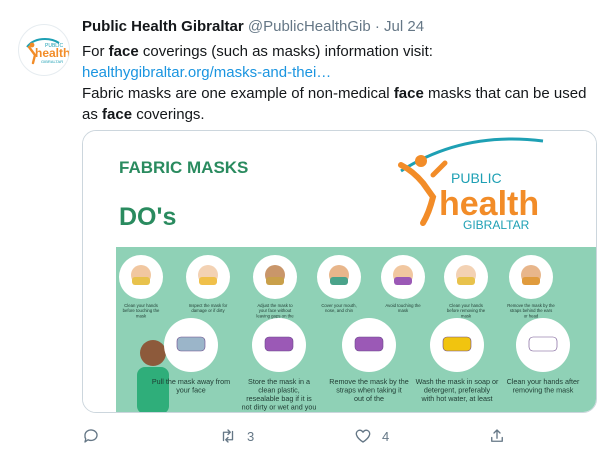  I want to click on avatar: PUBLIC health GIBRALTAR, so click(44, 50).